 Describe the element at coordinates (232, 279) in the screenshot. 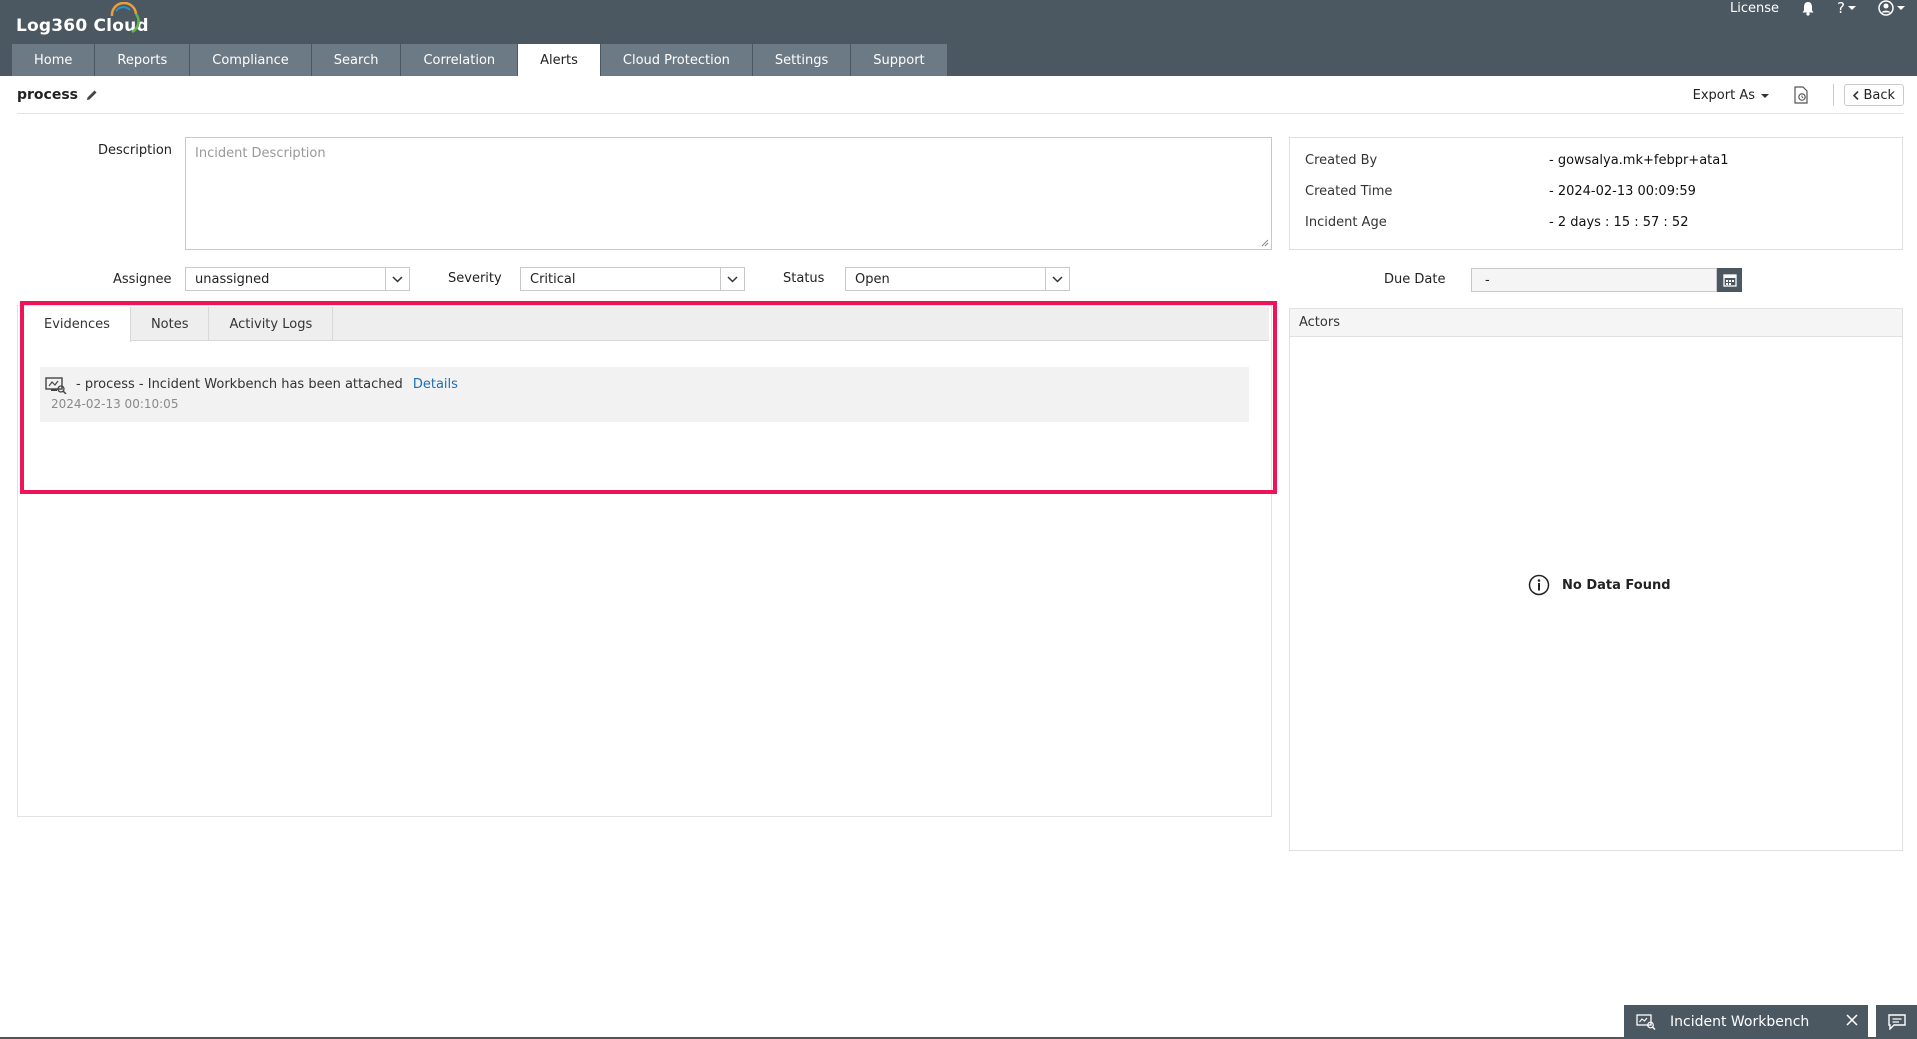

I see `assignee-value: unassigned` at that location.